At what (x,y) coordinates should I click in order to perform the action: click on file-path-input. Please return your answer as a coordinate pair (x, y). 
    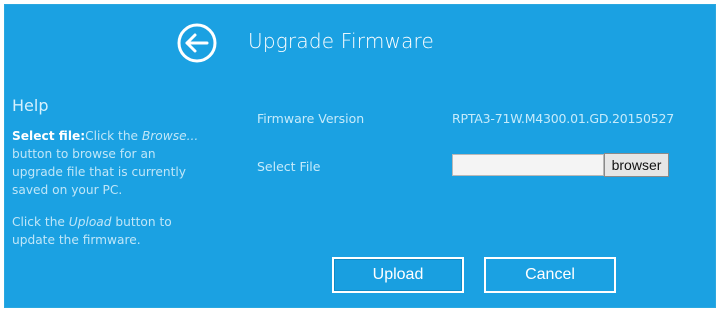
    Looking at the image, I should click on (528, 165).